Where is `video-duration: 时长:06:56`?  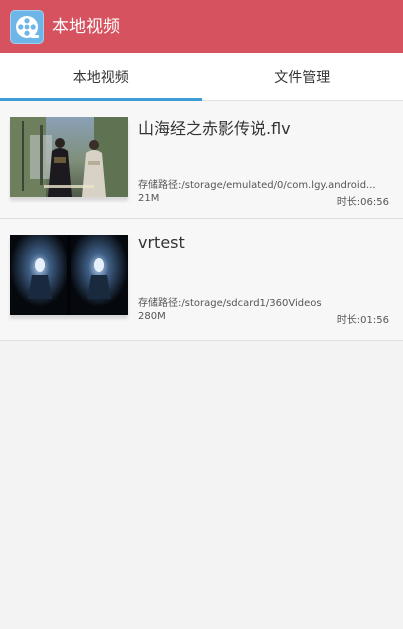
video-duration: 时长:06:56 is located at coordinates (362, 202).